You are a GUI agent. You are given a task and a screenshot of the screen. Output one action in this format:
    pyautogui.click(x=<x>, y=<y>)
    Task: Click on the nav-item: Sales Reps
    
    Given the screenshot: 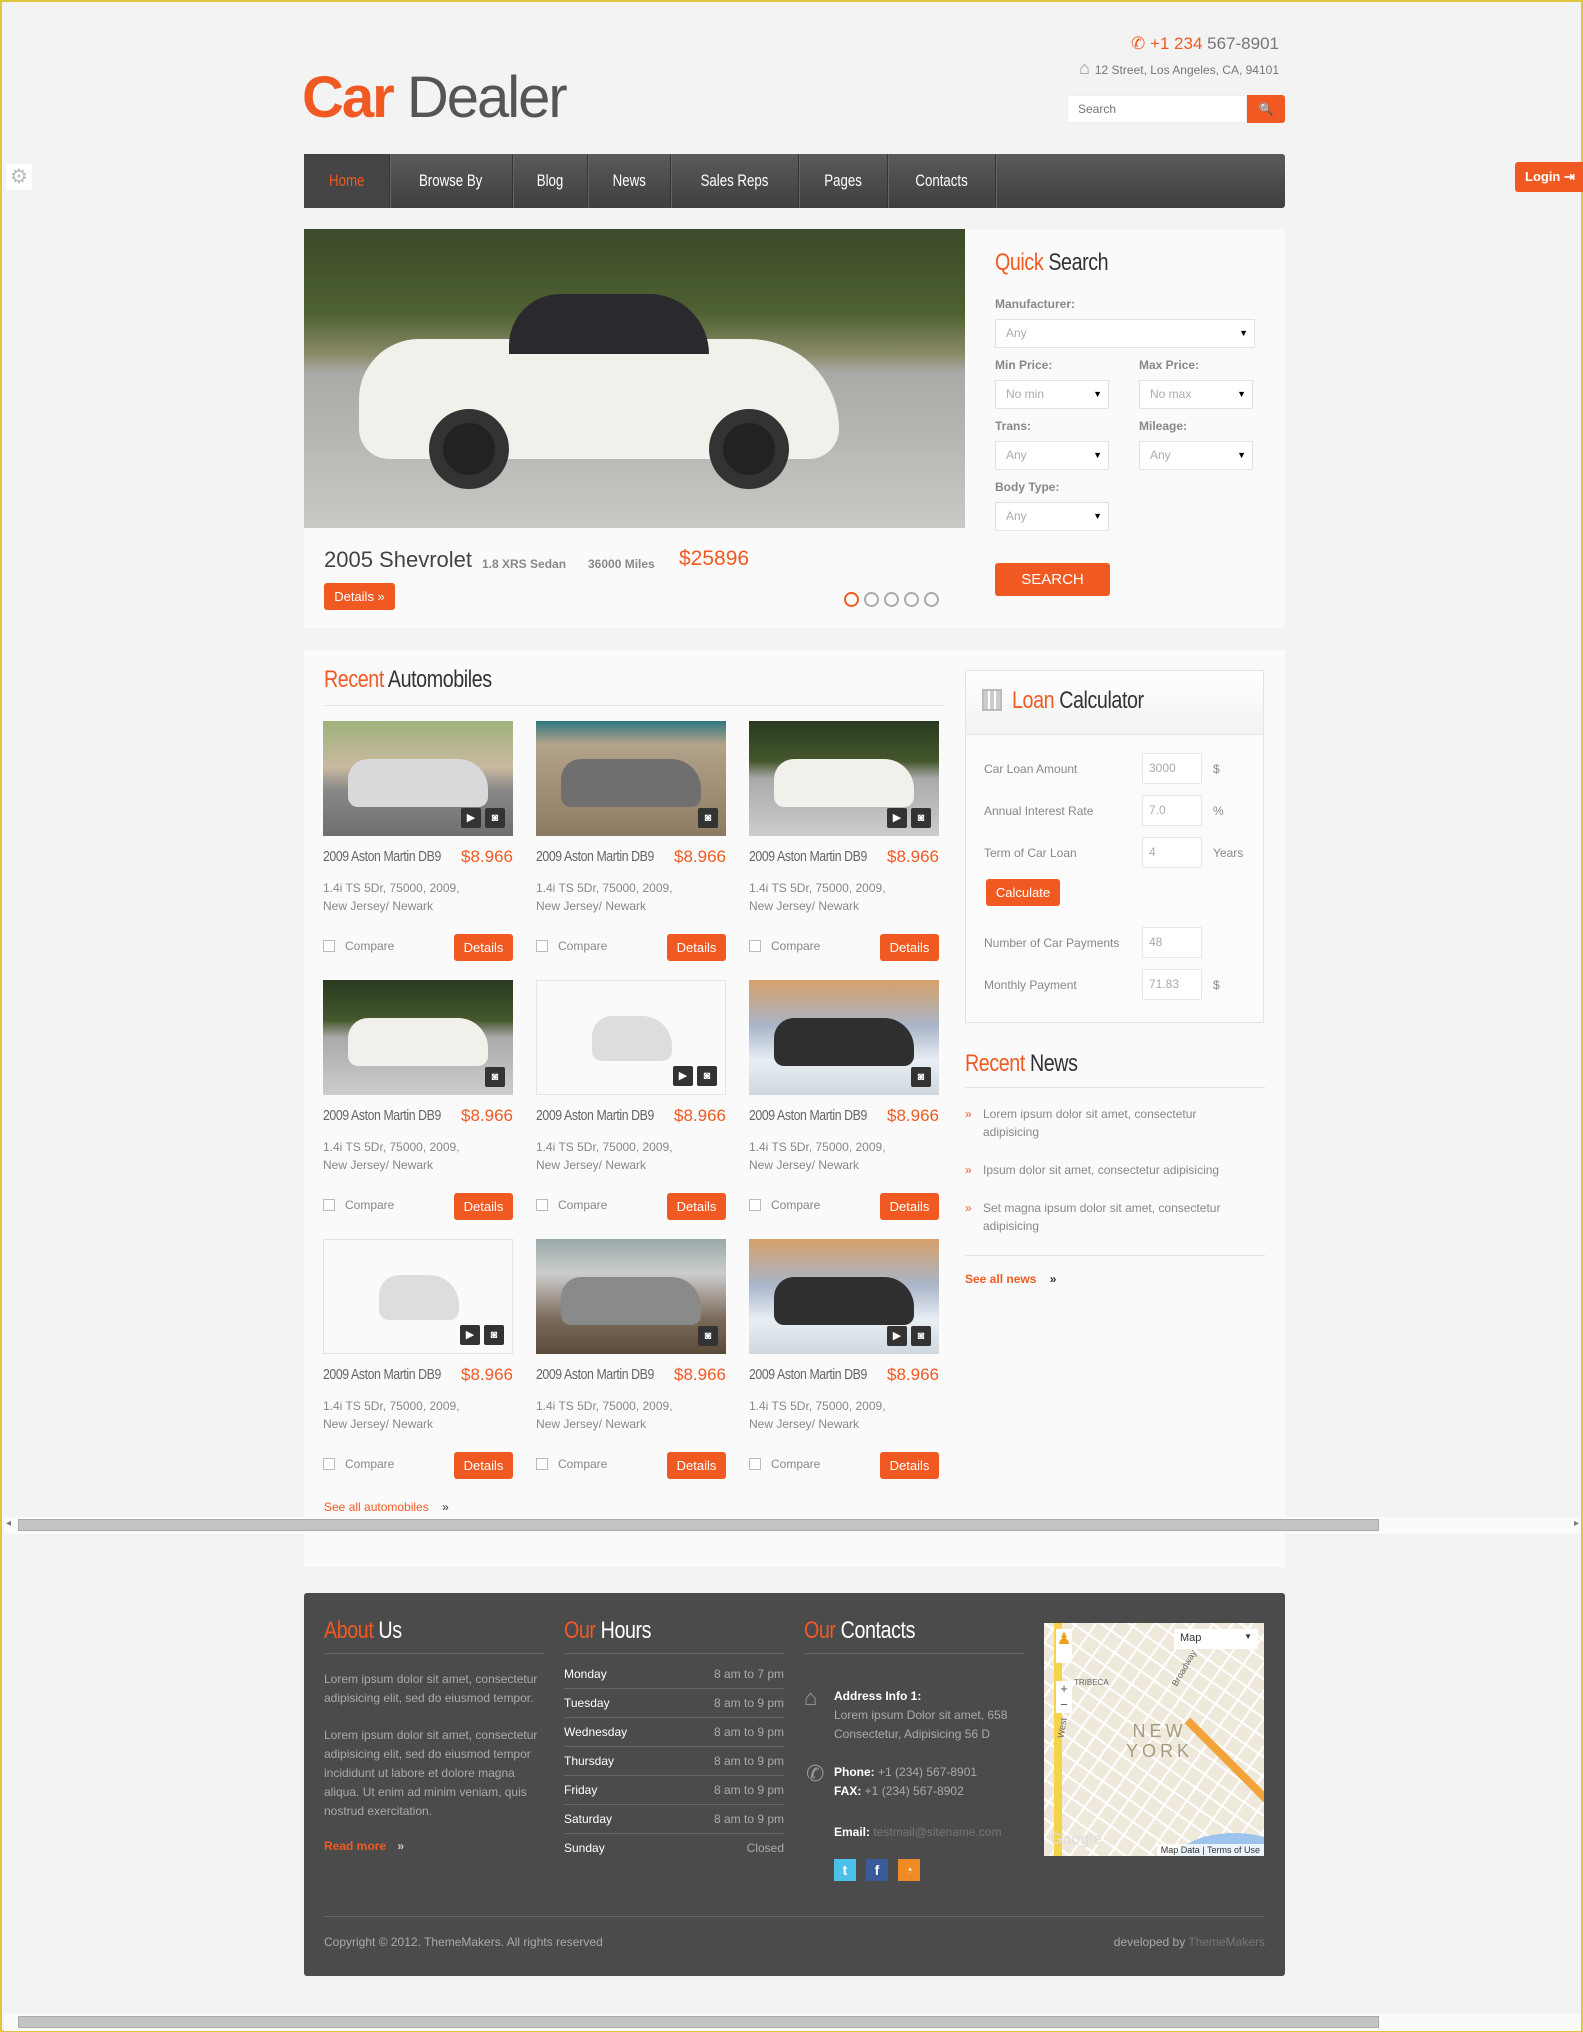 What is the action you would take?
    pyautogui.click(x=735, y=181)
    